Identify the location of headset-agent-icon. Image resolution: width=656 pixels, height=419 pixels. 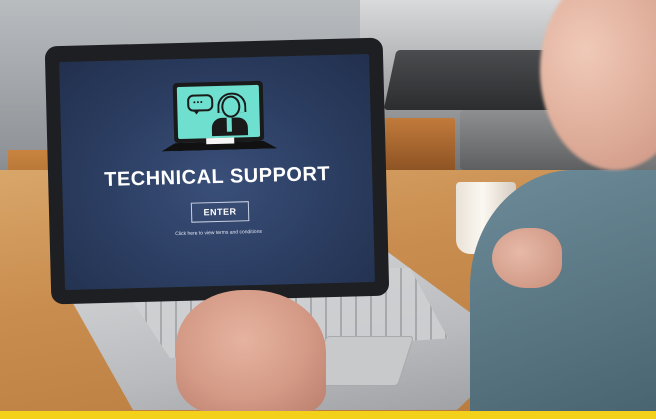
(231, 106).